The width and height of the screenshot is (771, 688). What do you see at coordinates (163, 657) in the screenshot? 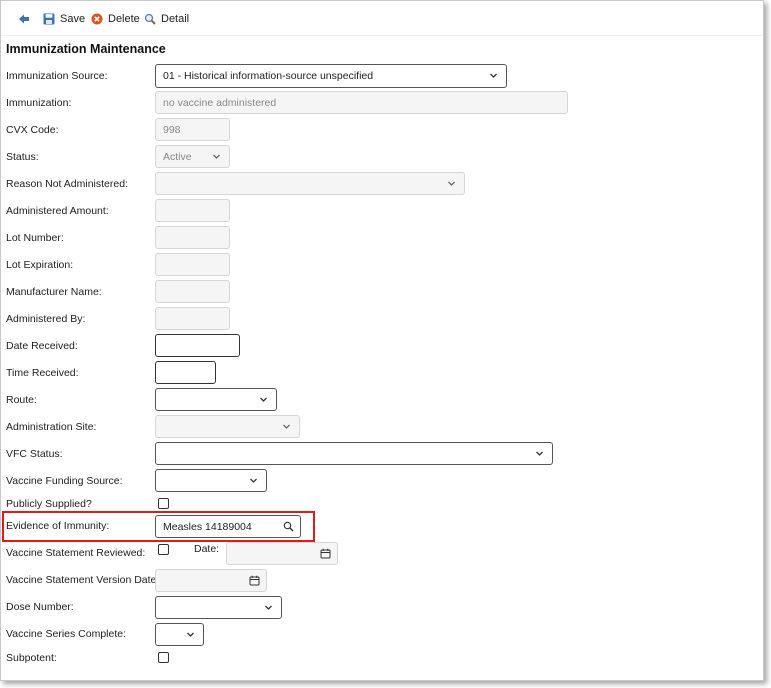
I see `subpotent-checkbox` at bounding box center [163, 657].